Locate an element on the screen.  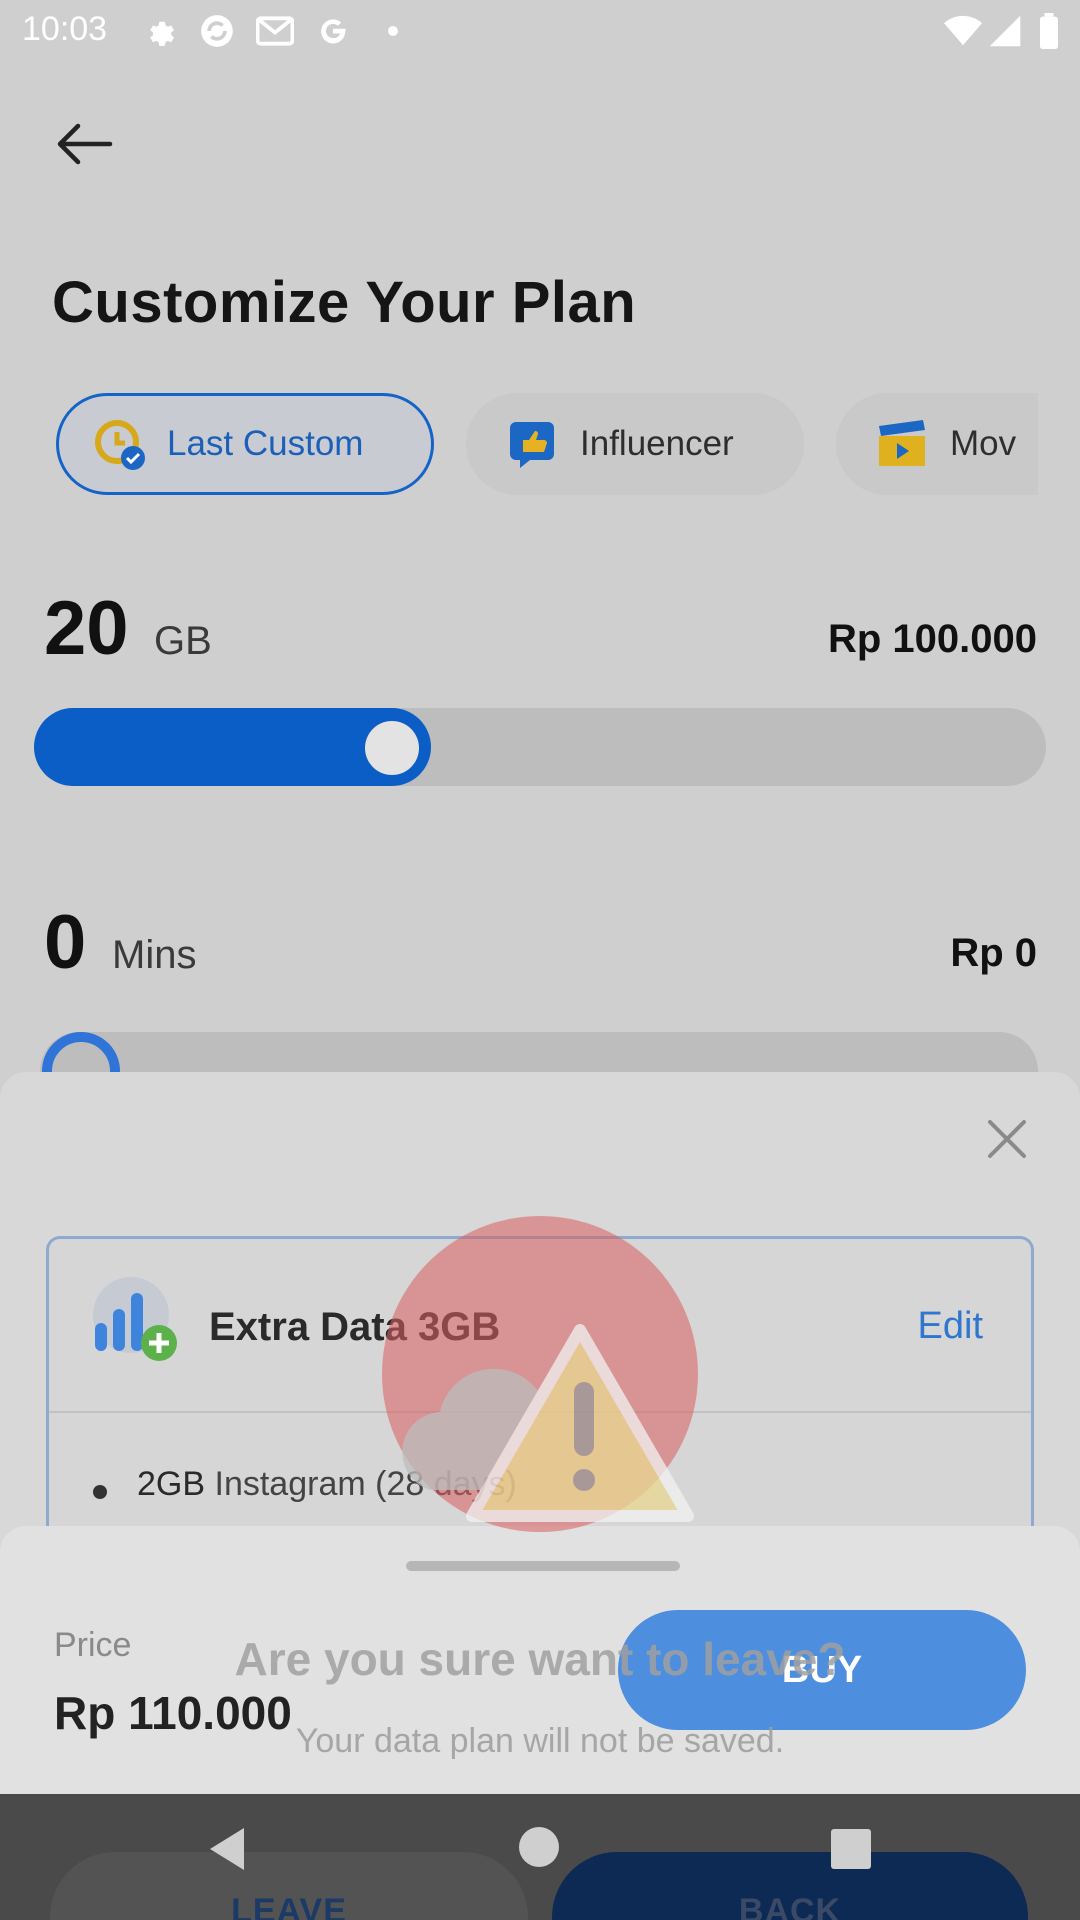
data-amount-row: 20 GB Rp 100.000 is located at coordinates (544, 627).